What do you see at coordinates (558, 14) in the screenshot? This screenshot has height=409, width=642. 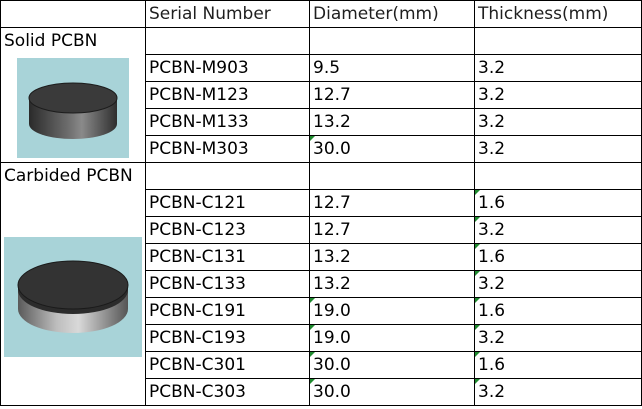 I see `header-thickness: Thickness(mm)` at bounding box center [558, 14].